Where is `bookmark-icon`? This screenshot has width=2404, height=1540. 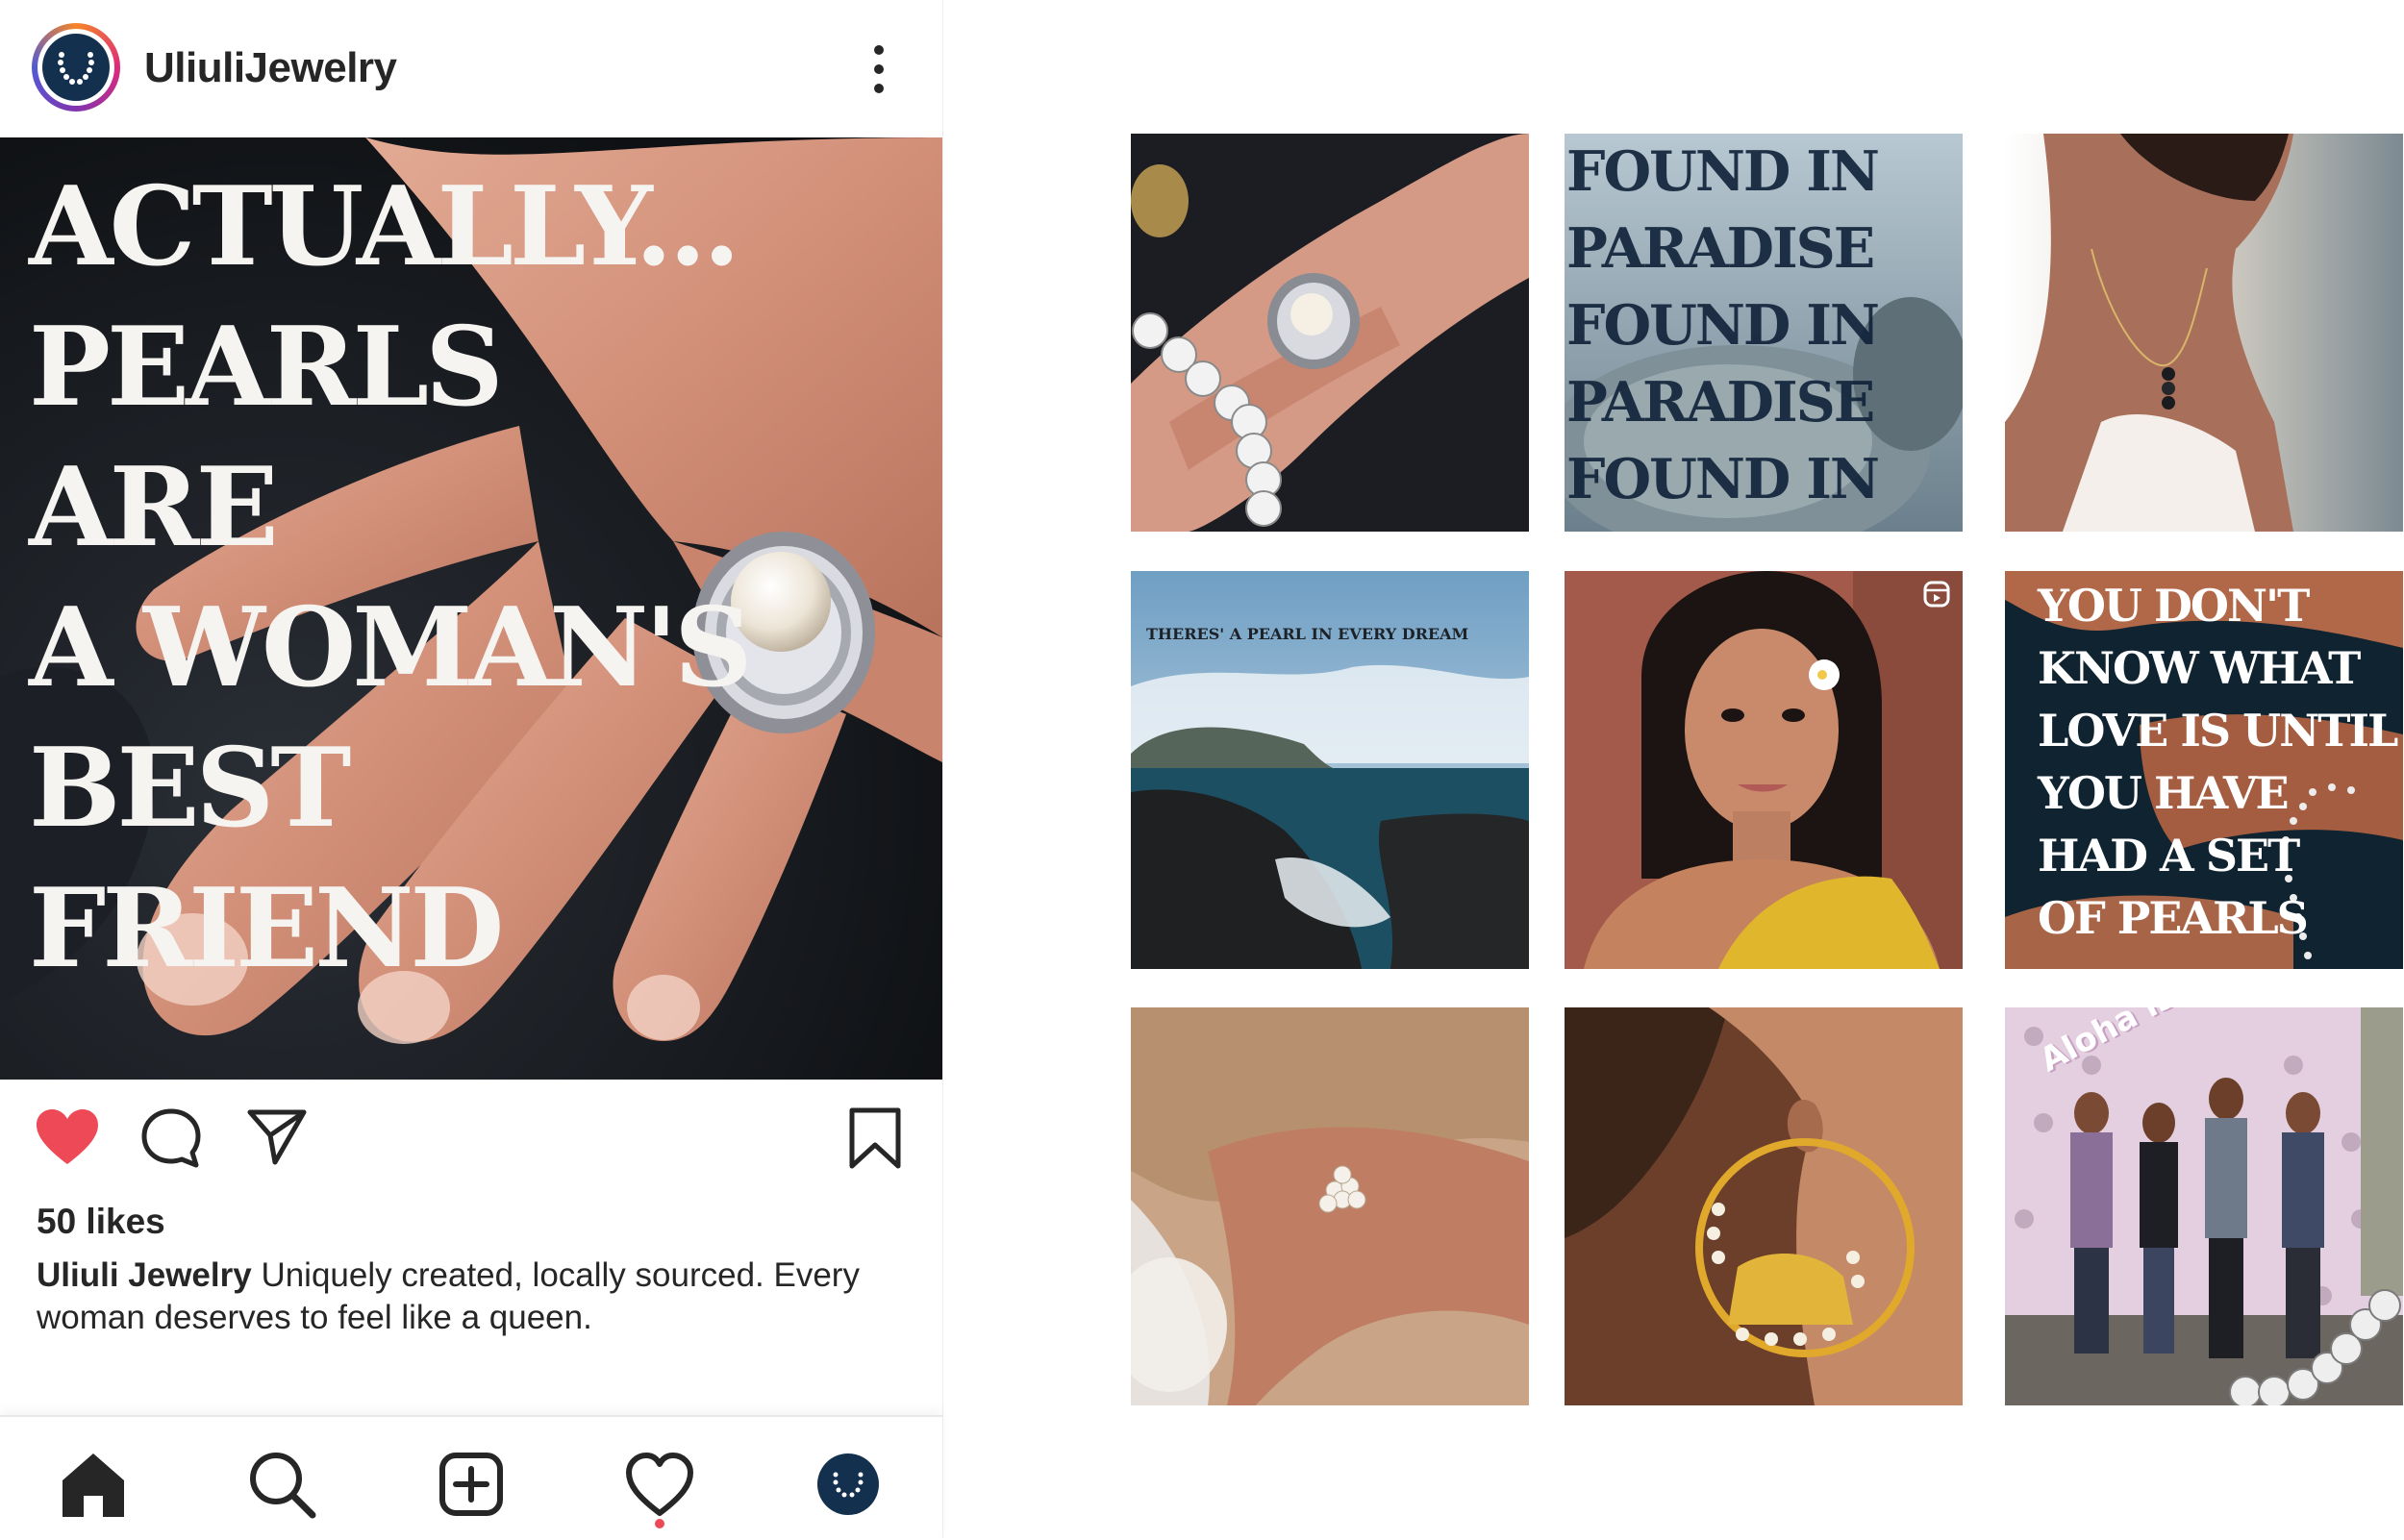
bookmark-icon is located at coordinates (875, 1140).